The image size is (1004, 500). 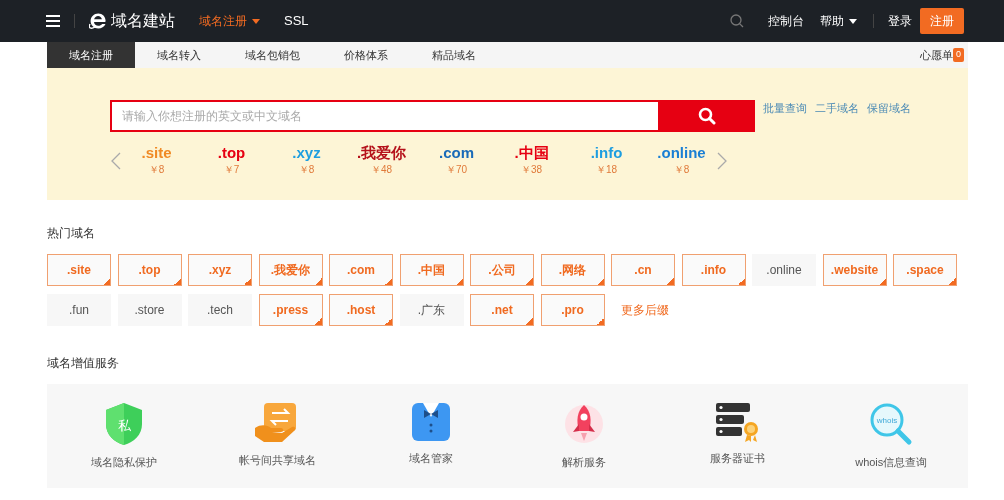 What do you see at coordinates (381, 153) in the screenshot?
I see `domain-logo: .我爱你` at bounding box center [381, 153].